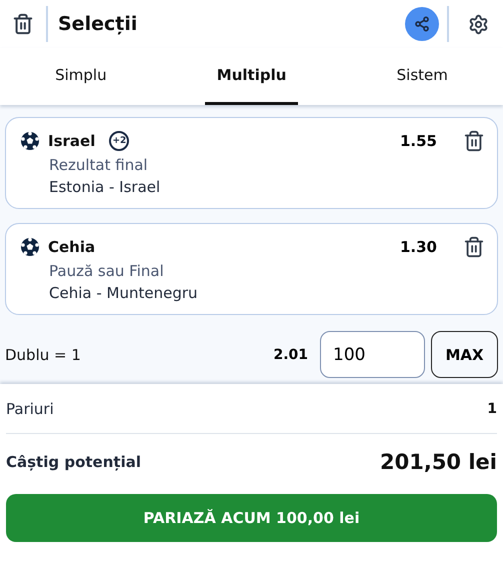  What do you see at coordinates (98, 165) in the screenshot?
I see `market-name: Rezultat final` at bounding box center [98, 165].